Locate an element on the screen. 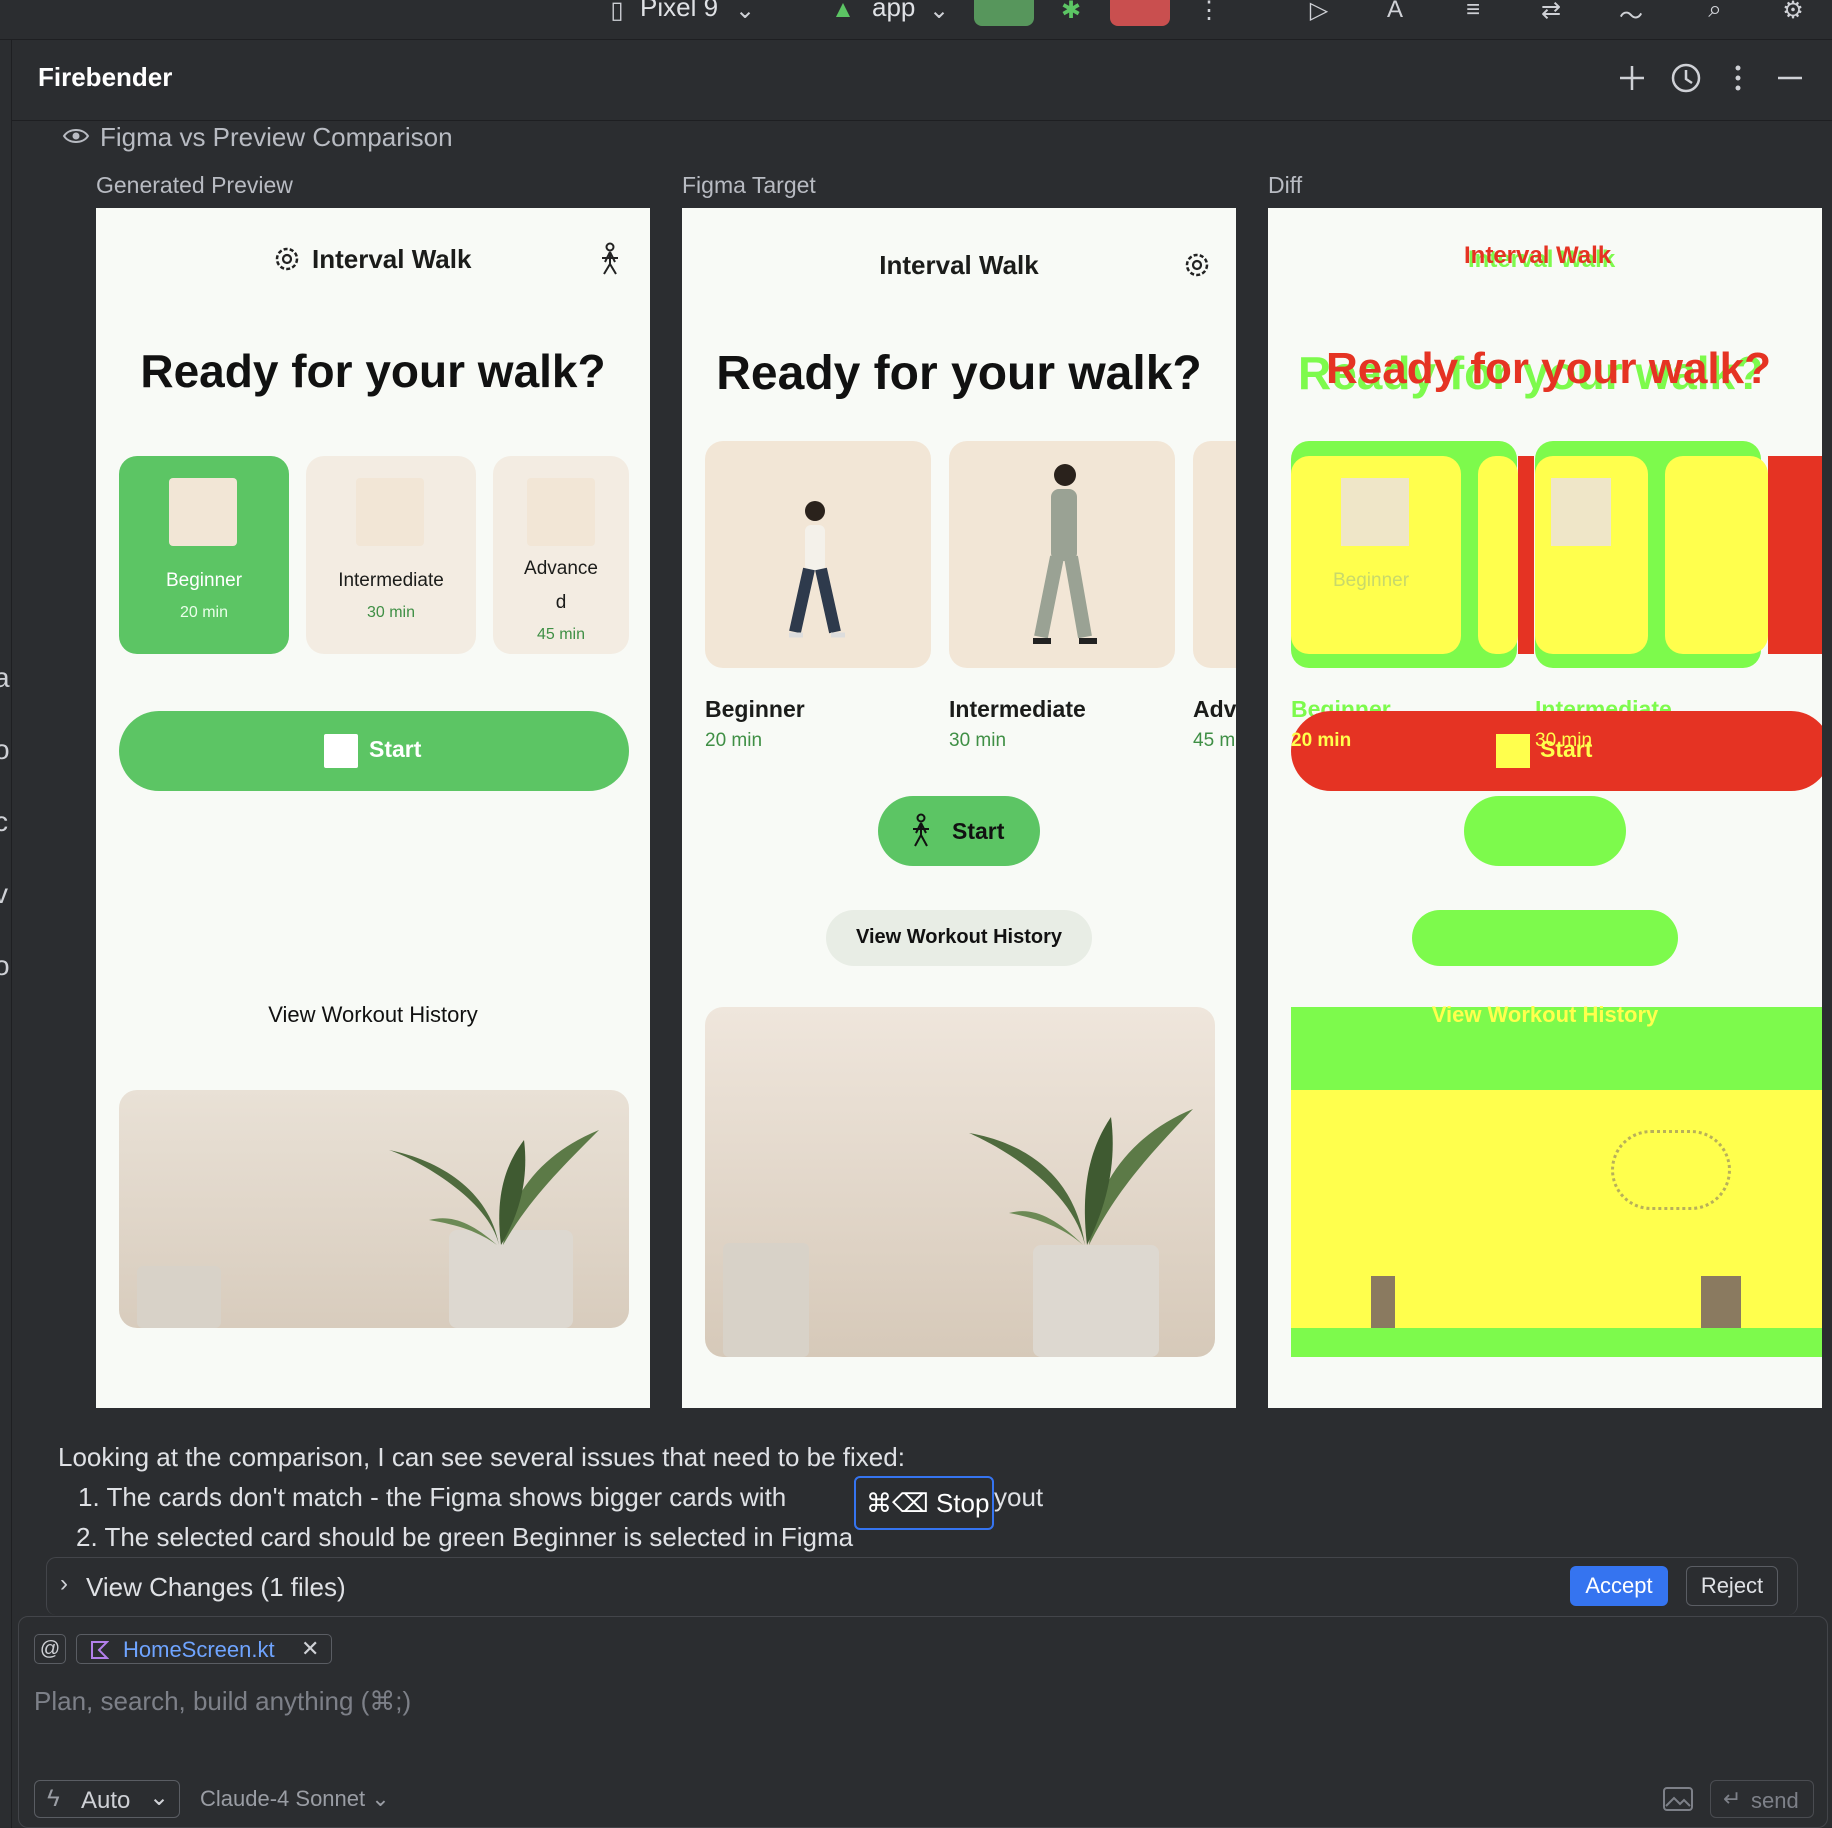 The image size is (1832, 1828). card-advanced: Advance d 45 min is located at coordinates (561, 555).